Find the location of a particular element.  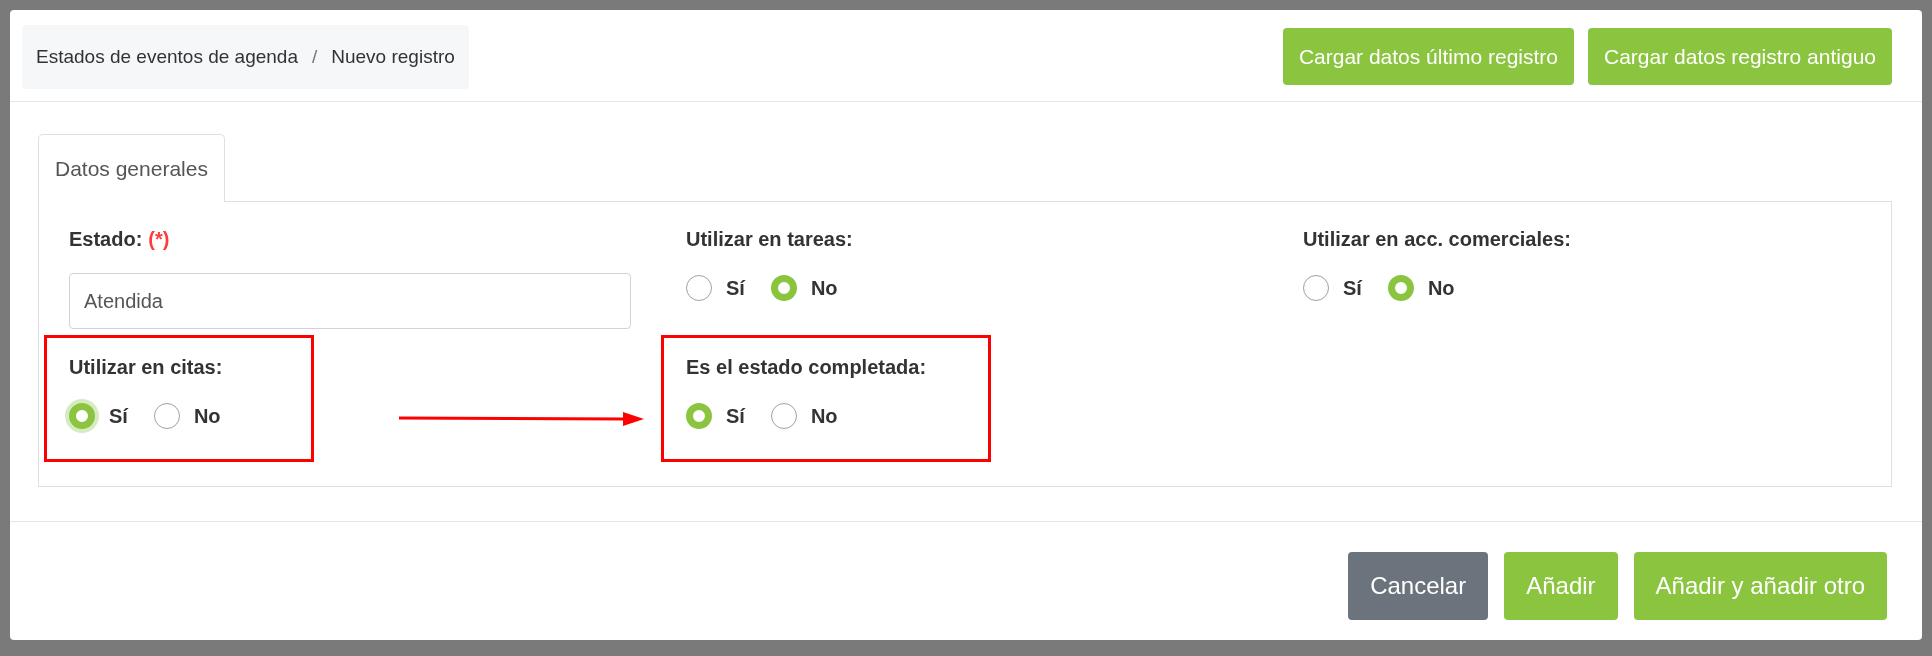

field-label: Utilizar en citas: is located at coordinates (146, 367).